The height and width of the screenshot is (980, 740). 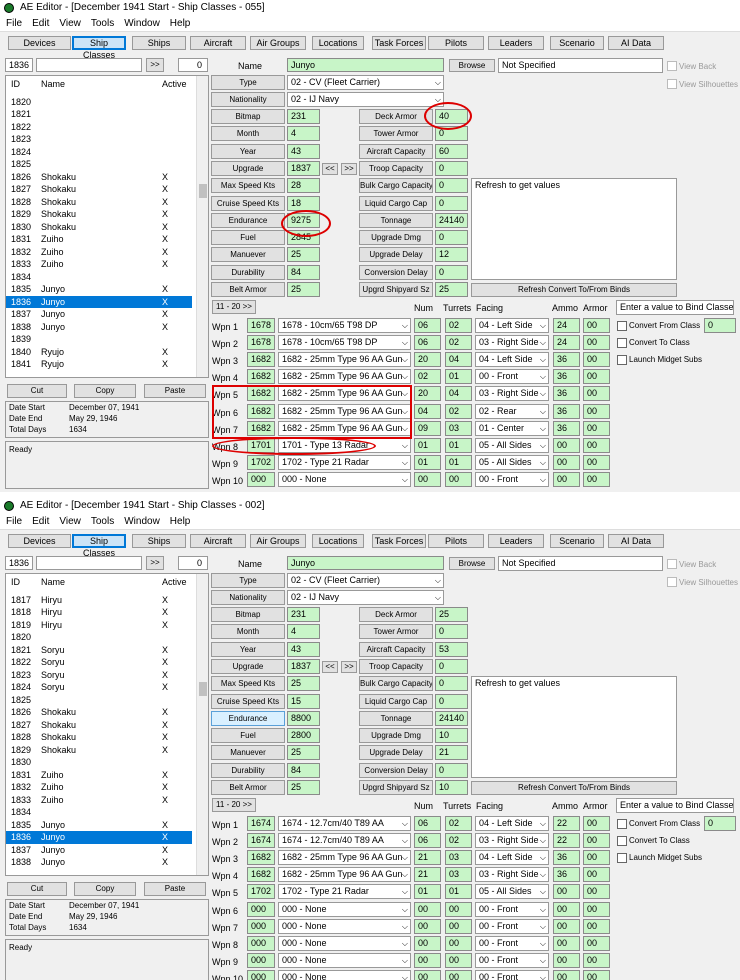 What do you see at coordinates (99, 227) in the screenshot?
I see `list-row-1830: 1830 Shokaku X` at bounding box center [99, 227].